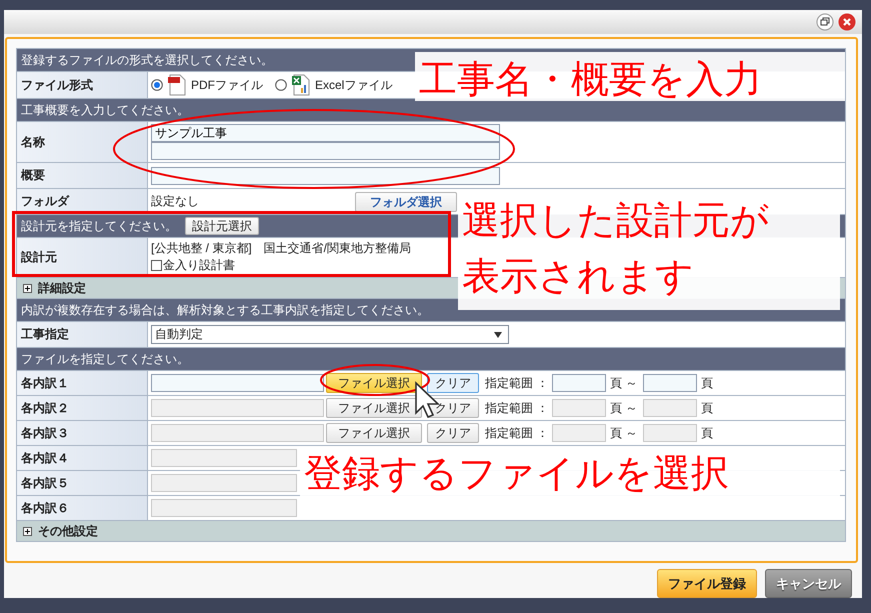 The image size is (871, 613). What do you see at coordinates (517, 474) in the screenshot?
I see `callout-text: 登録するファイルを選択` at bounding box center [517, 474].